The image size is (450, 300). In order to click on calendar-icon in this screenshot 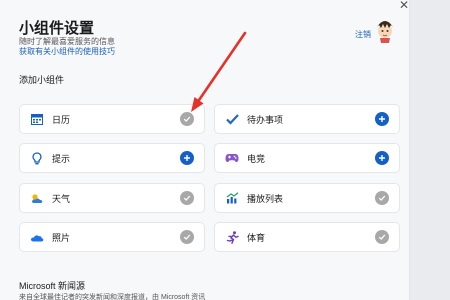, I will do `click(37, 119)`.